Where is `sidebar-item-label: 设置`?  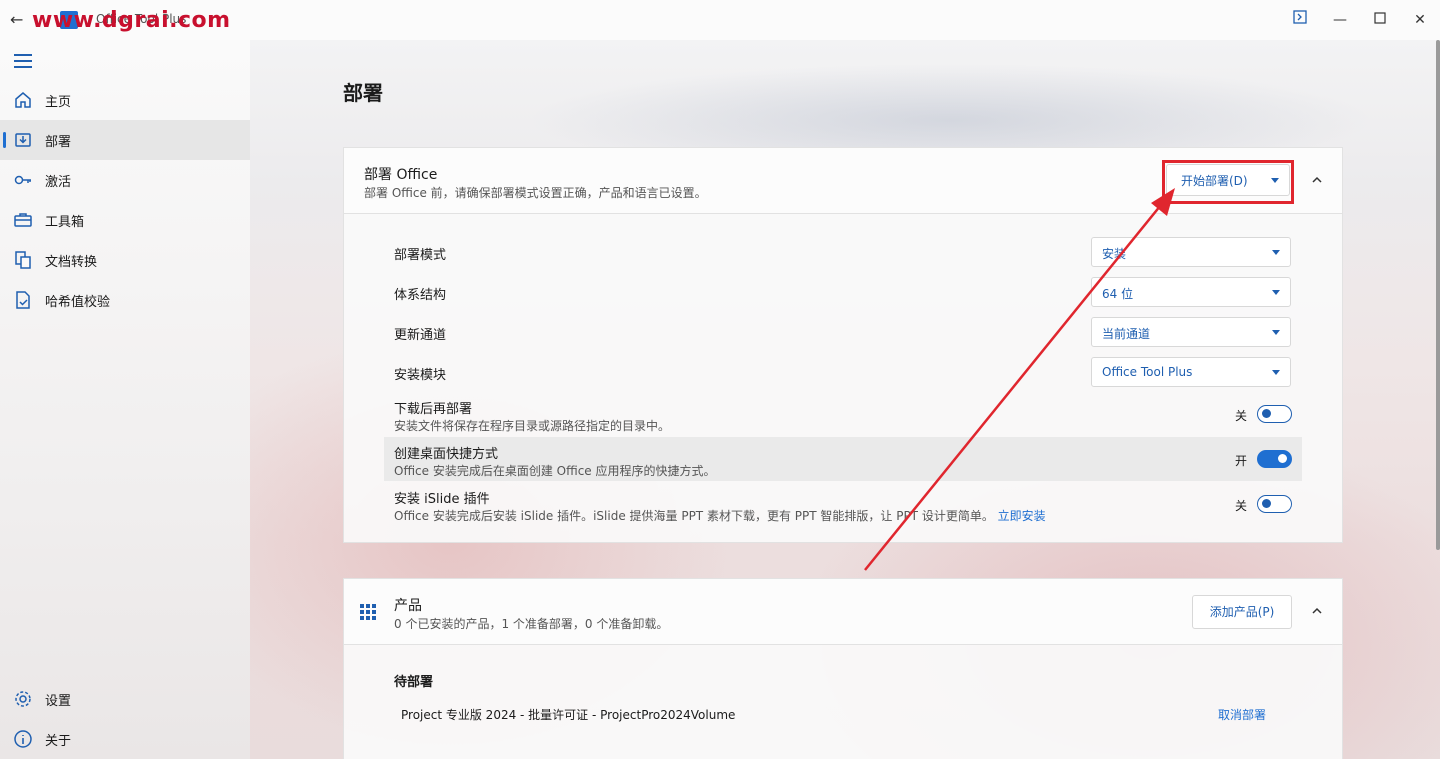
sidebar-item-label: 设置 is located at coordinates (58, 701).